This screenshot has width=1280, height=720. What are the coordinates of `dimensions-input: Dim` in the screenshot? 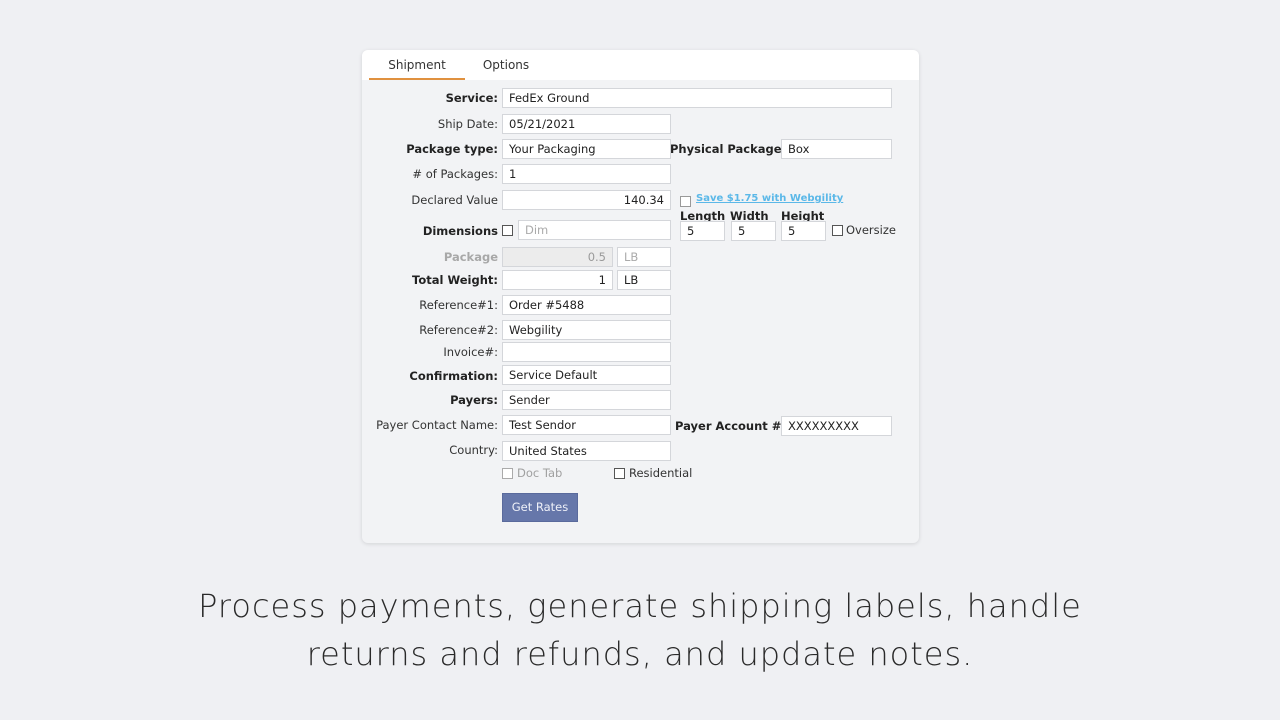 It's located at (594, 230).